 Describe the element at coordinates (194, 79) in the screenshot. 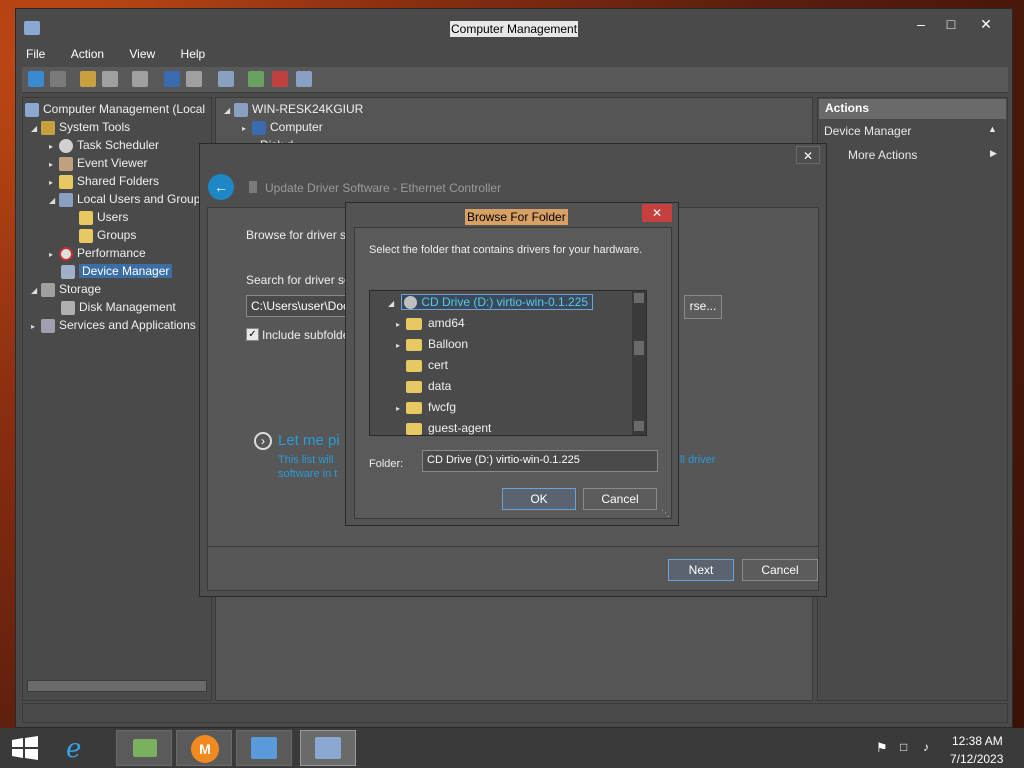

I see `view-icon` at that location.